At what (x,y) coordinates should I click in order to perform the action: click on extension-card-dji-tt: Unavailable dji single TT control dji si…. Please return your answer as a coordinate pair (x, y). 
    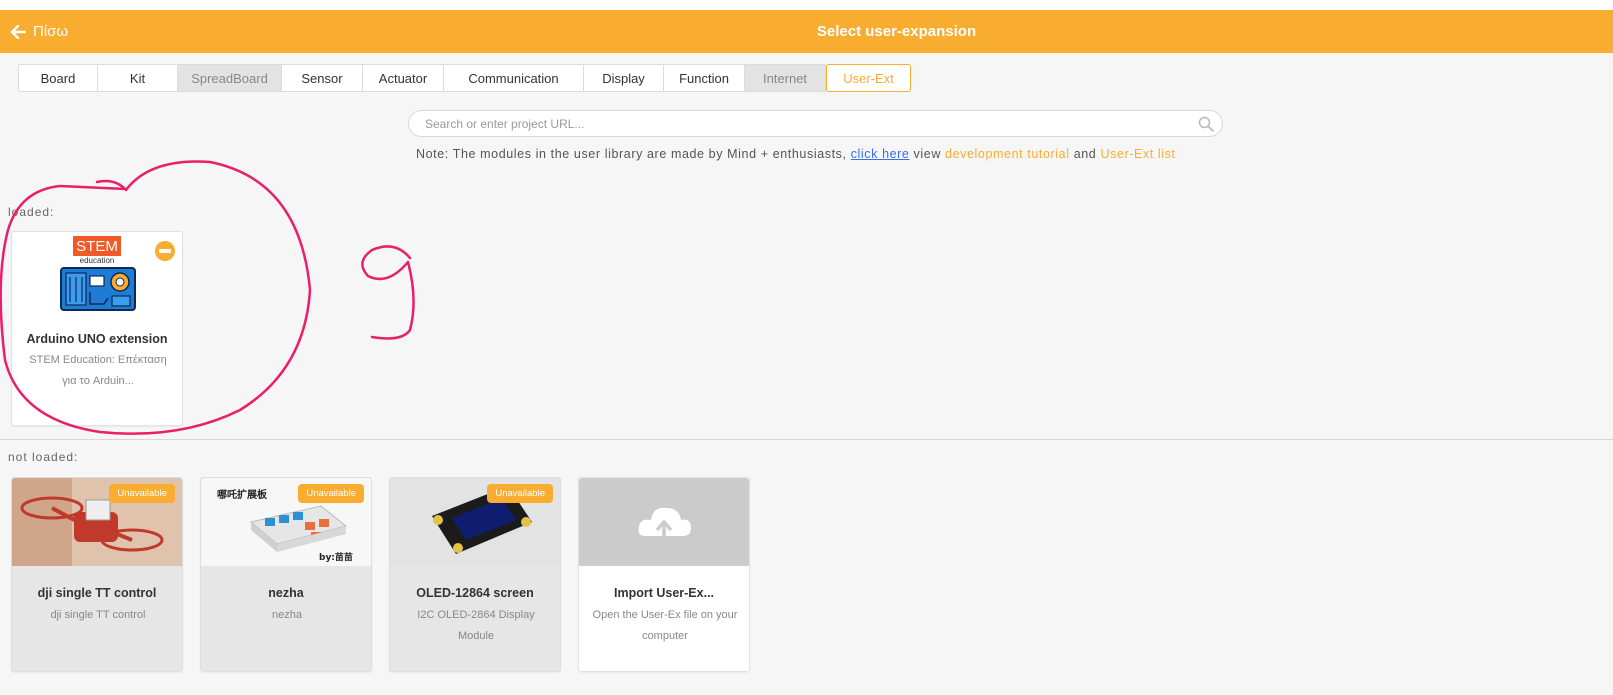
    Looking at the image, I should click on (97, 574).